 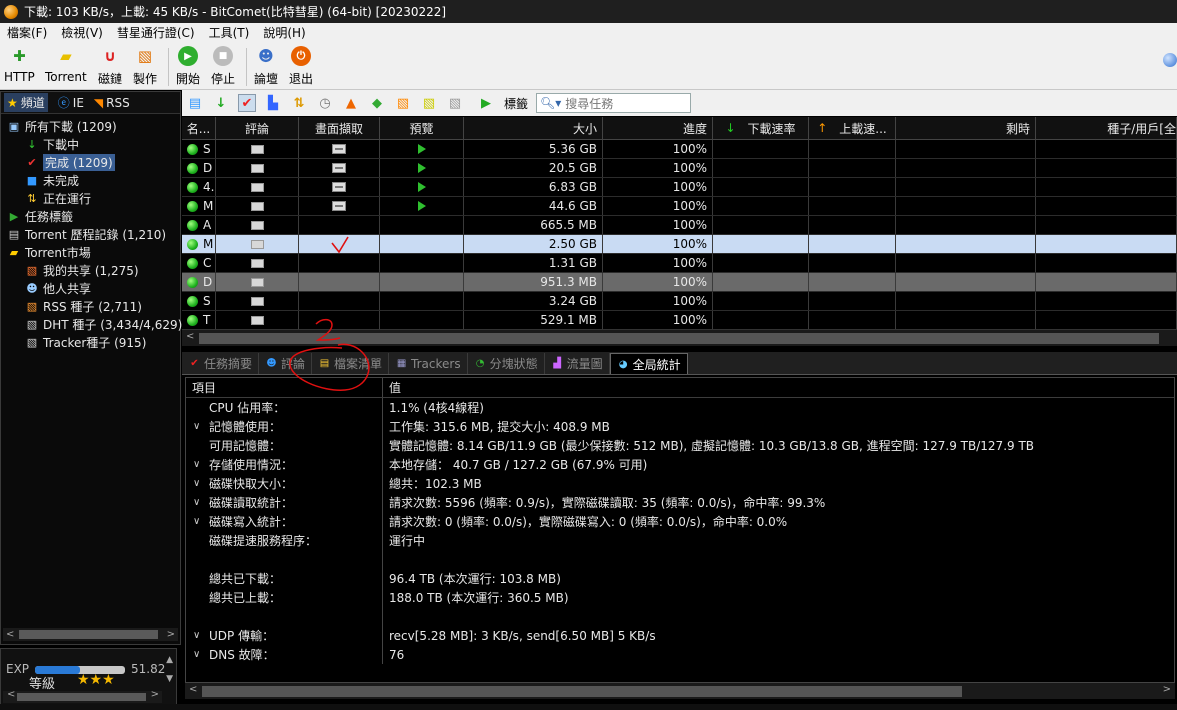 I want to click on start-button: ▶ 開始, so click(x=188, y=66).